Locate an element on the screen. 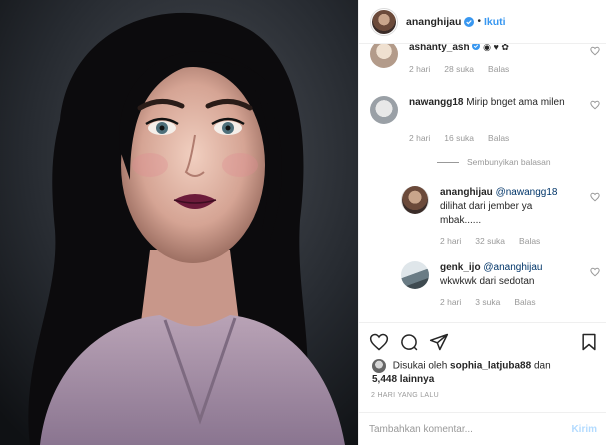 Image resolution: width=606 pixels, height=445 pixels. post-header: ananghijau • Ikuti is located at coordinates (482, 22).